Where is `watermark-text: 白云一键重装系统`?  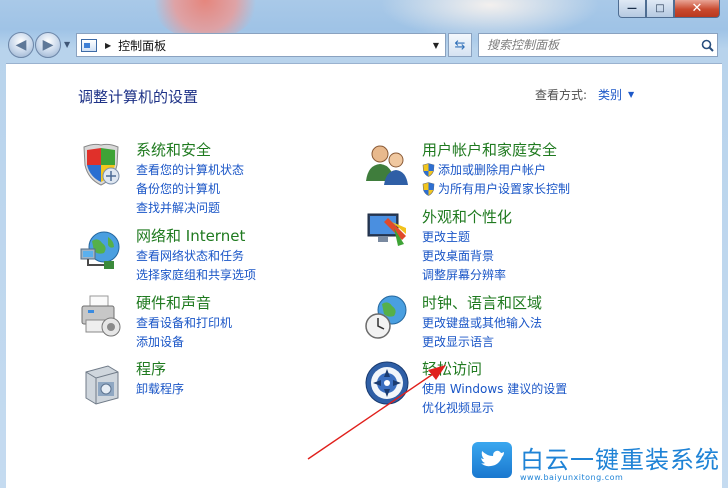 watermark-text: 白云一键重装系统 is located at coordinates (620, 460).